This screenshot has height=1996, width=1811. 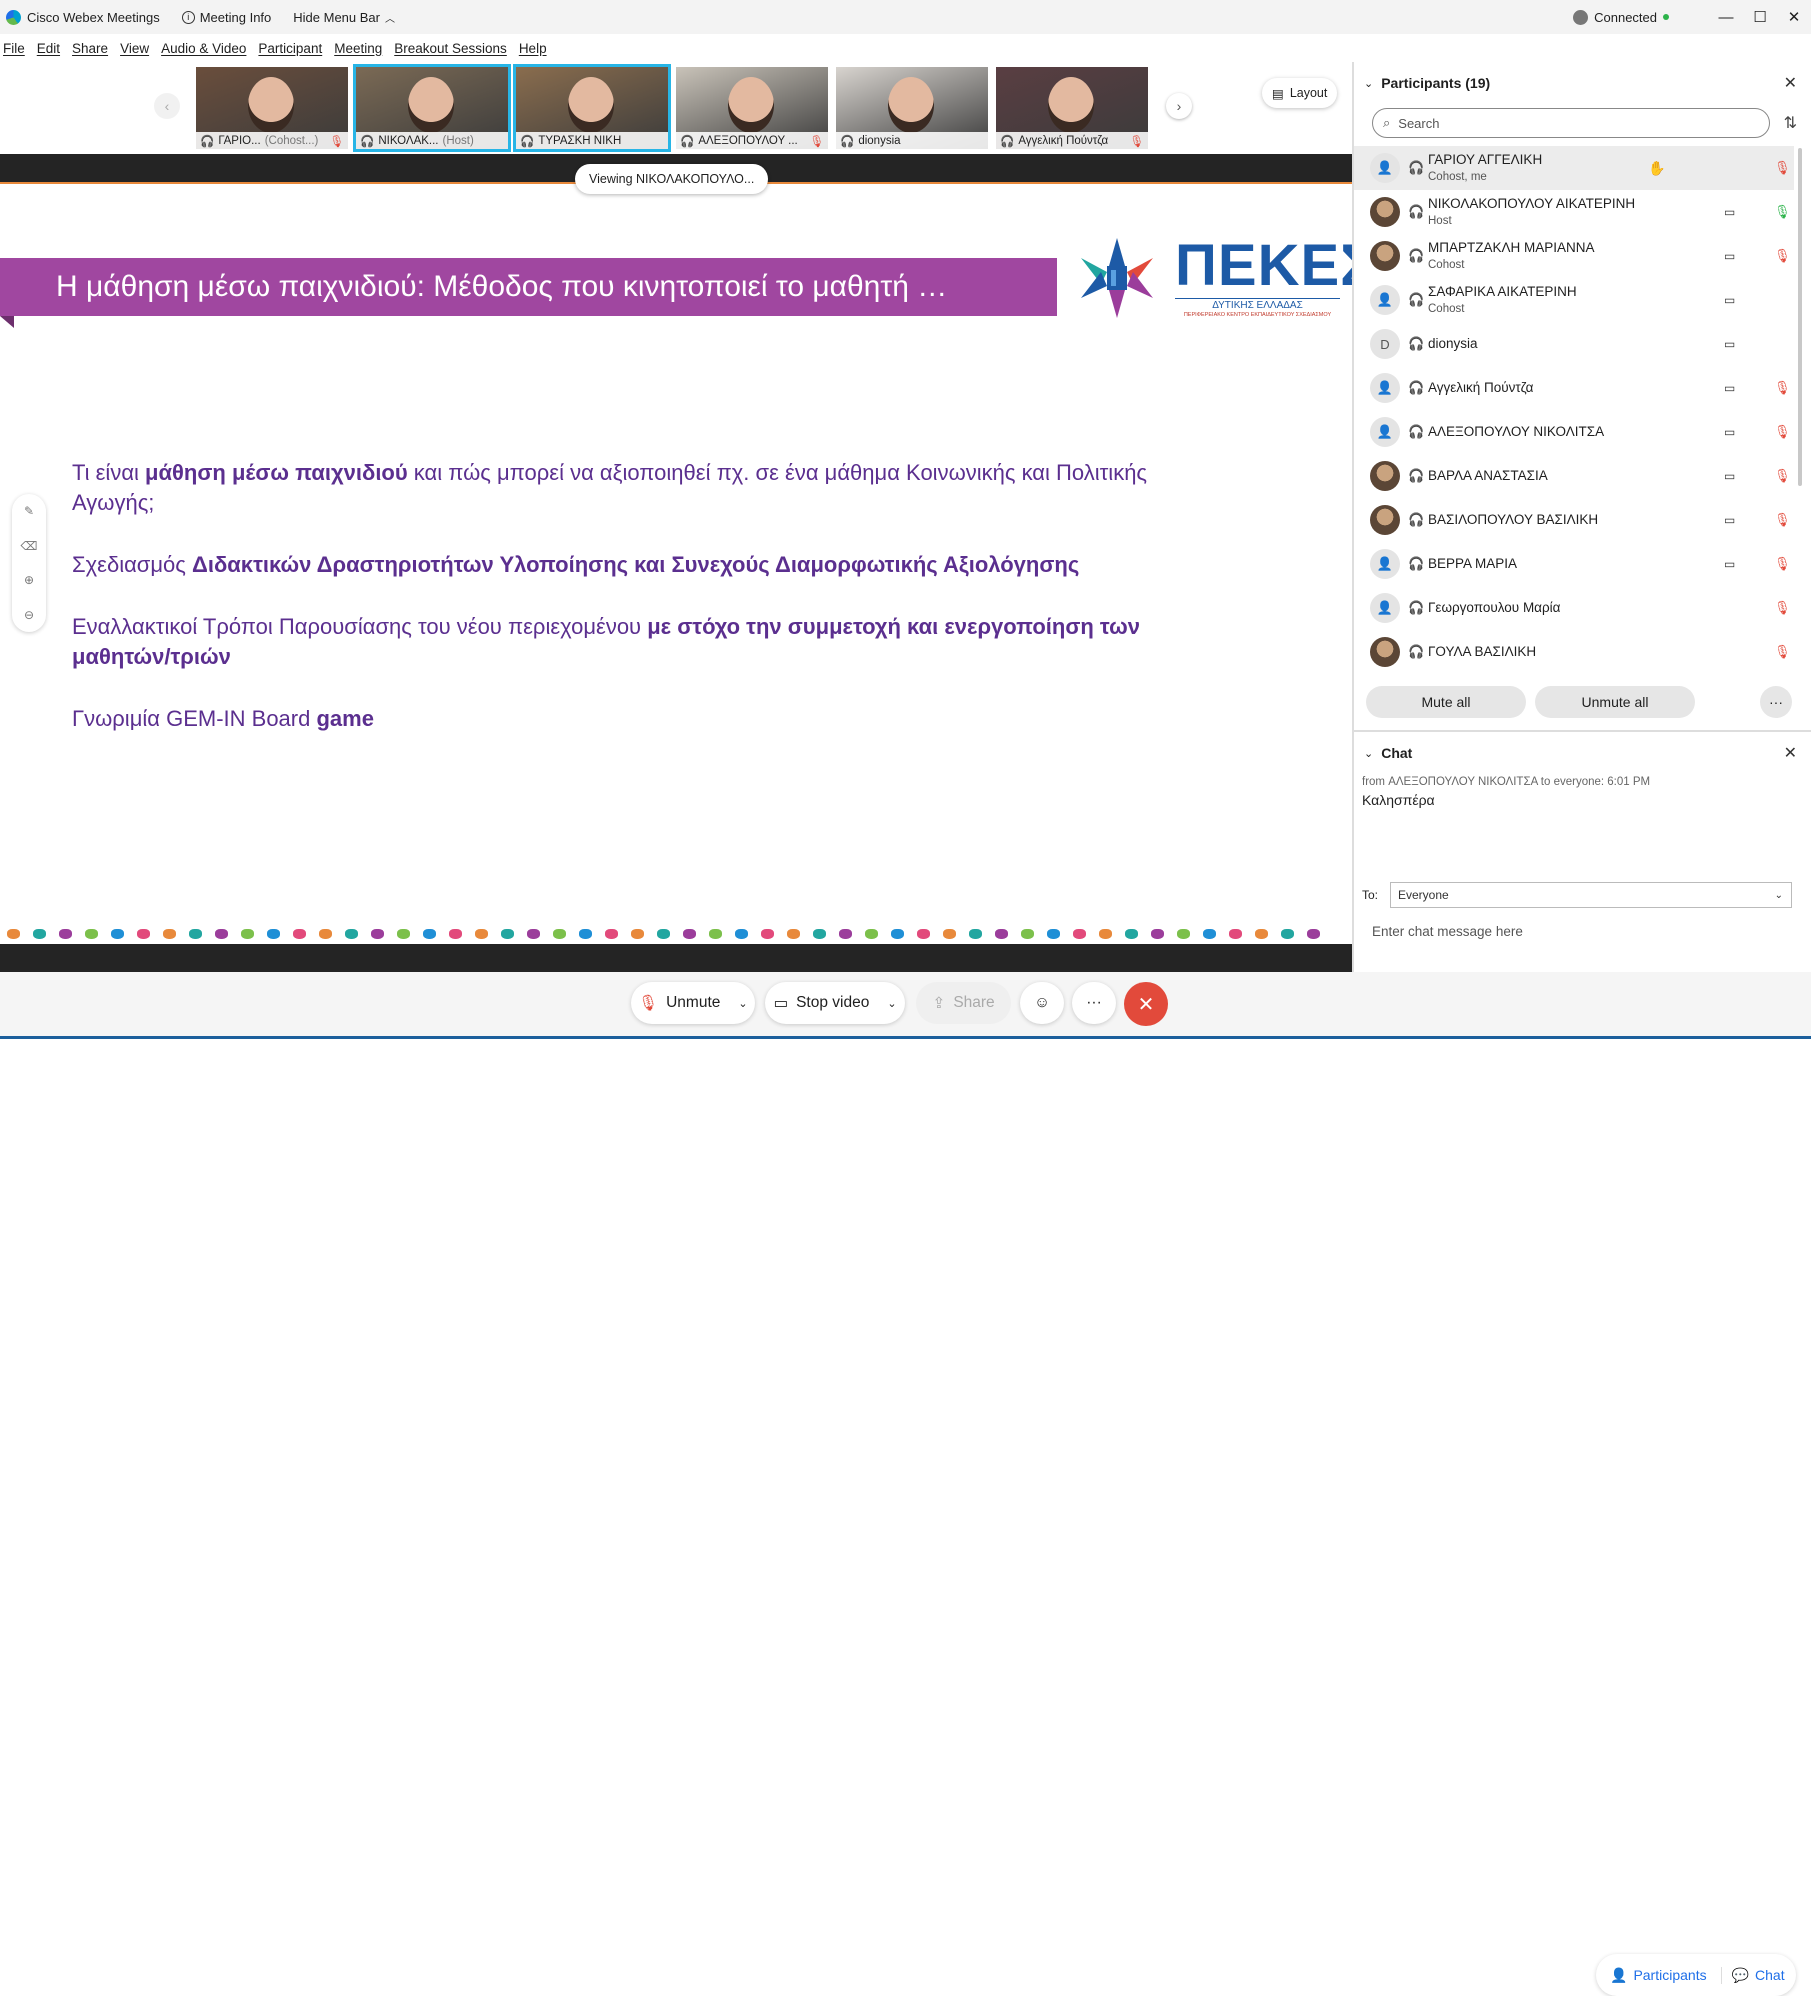 I want to click on camera-icon: ▭, so click(x=781, y=1003).